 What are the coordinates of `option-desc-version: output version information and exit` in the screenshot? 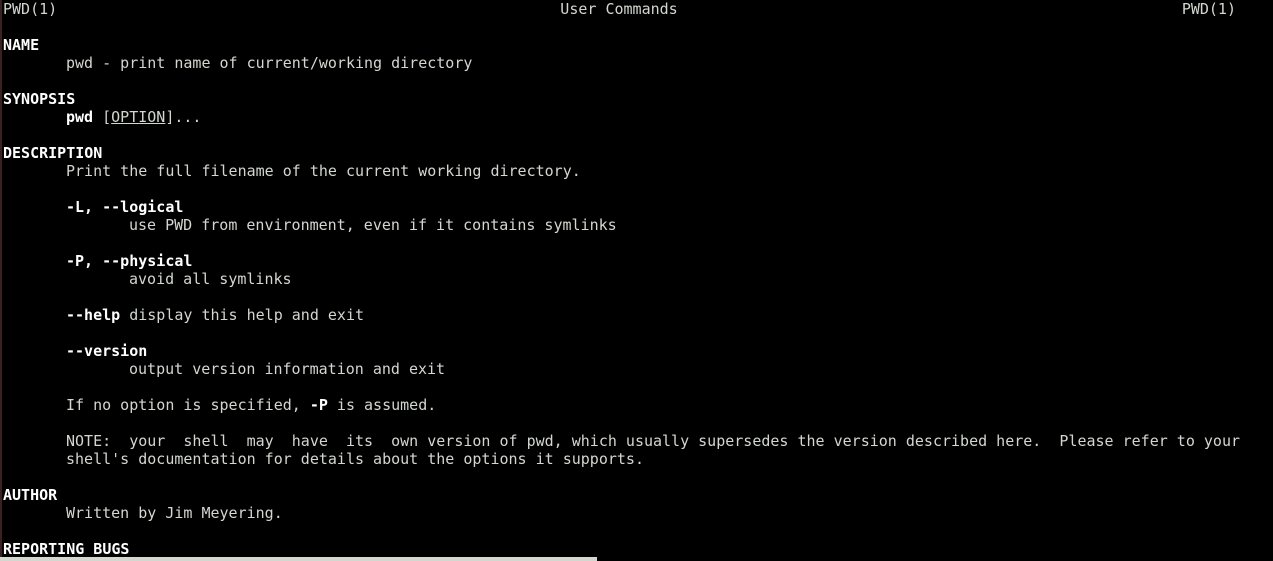 It's located at (287, 369).